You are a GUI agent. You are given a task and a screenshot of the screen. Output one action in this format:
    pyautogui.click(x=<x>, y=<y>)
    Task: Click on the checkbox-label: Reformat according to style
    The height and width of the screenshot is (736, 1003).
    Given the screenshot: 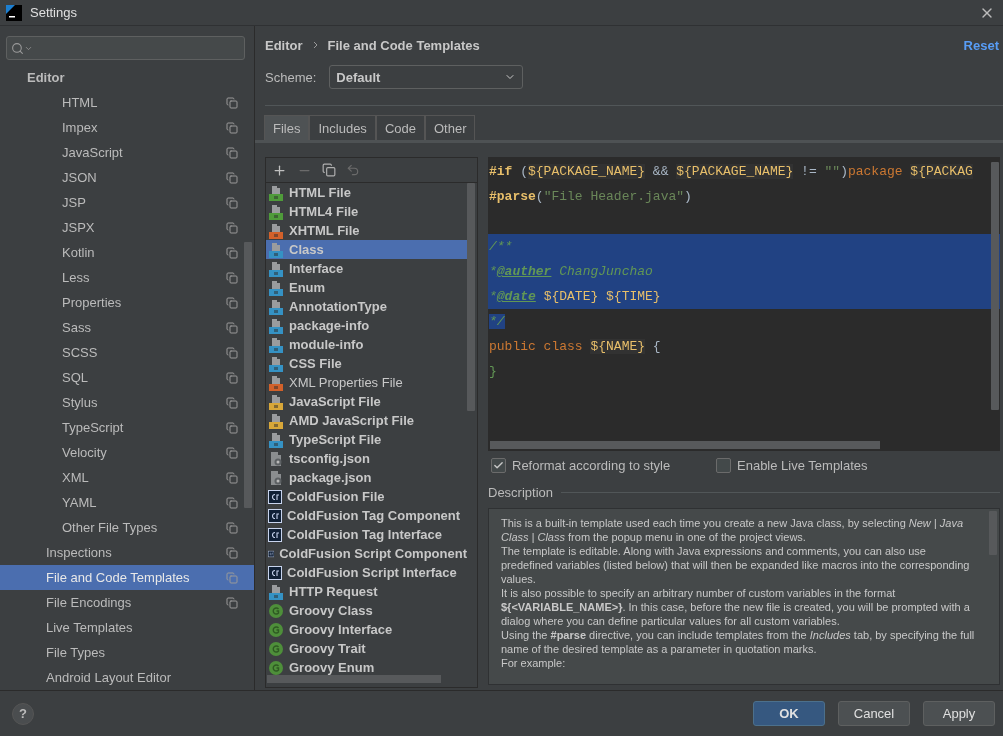 What is the action you would take?
    pyautogui.click(x=591, y=465)
    